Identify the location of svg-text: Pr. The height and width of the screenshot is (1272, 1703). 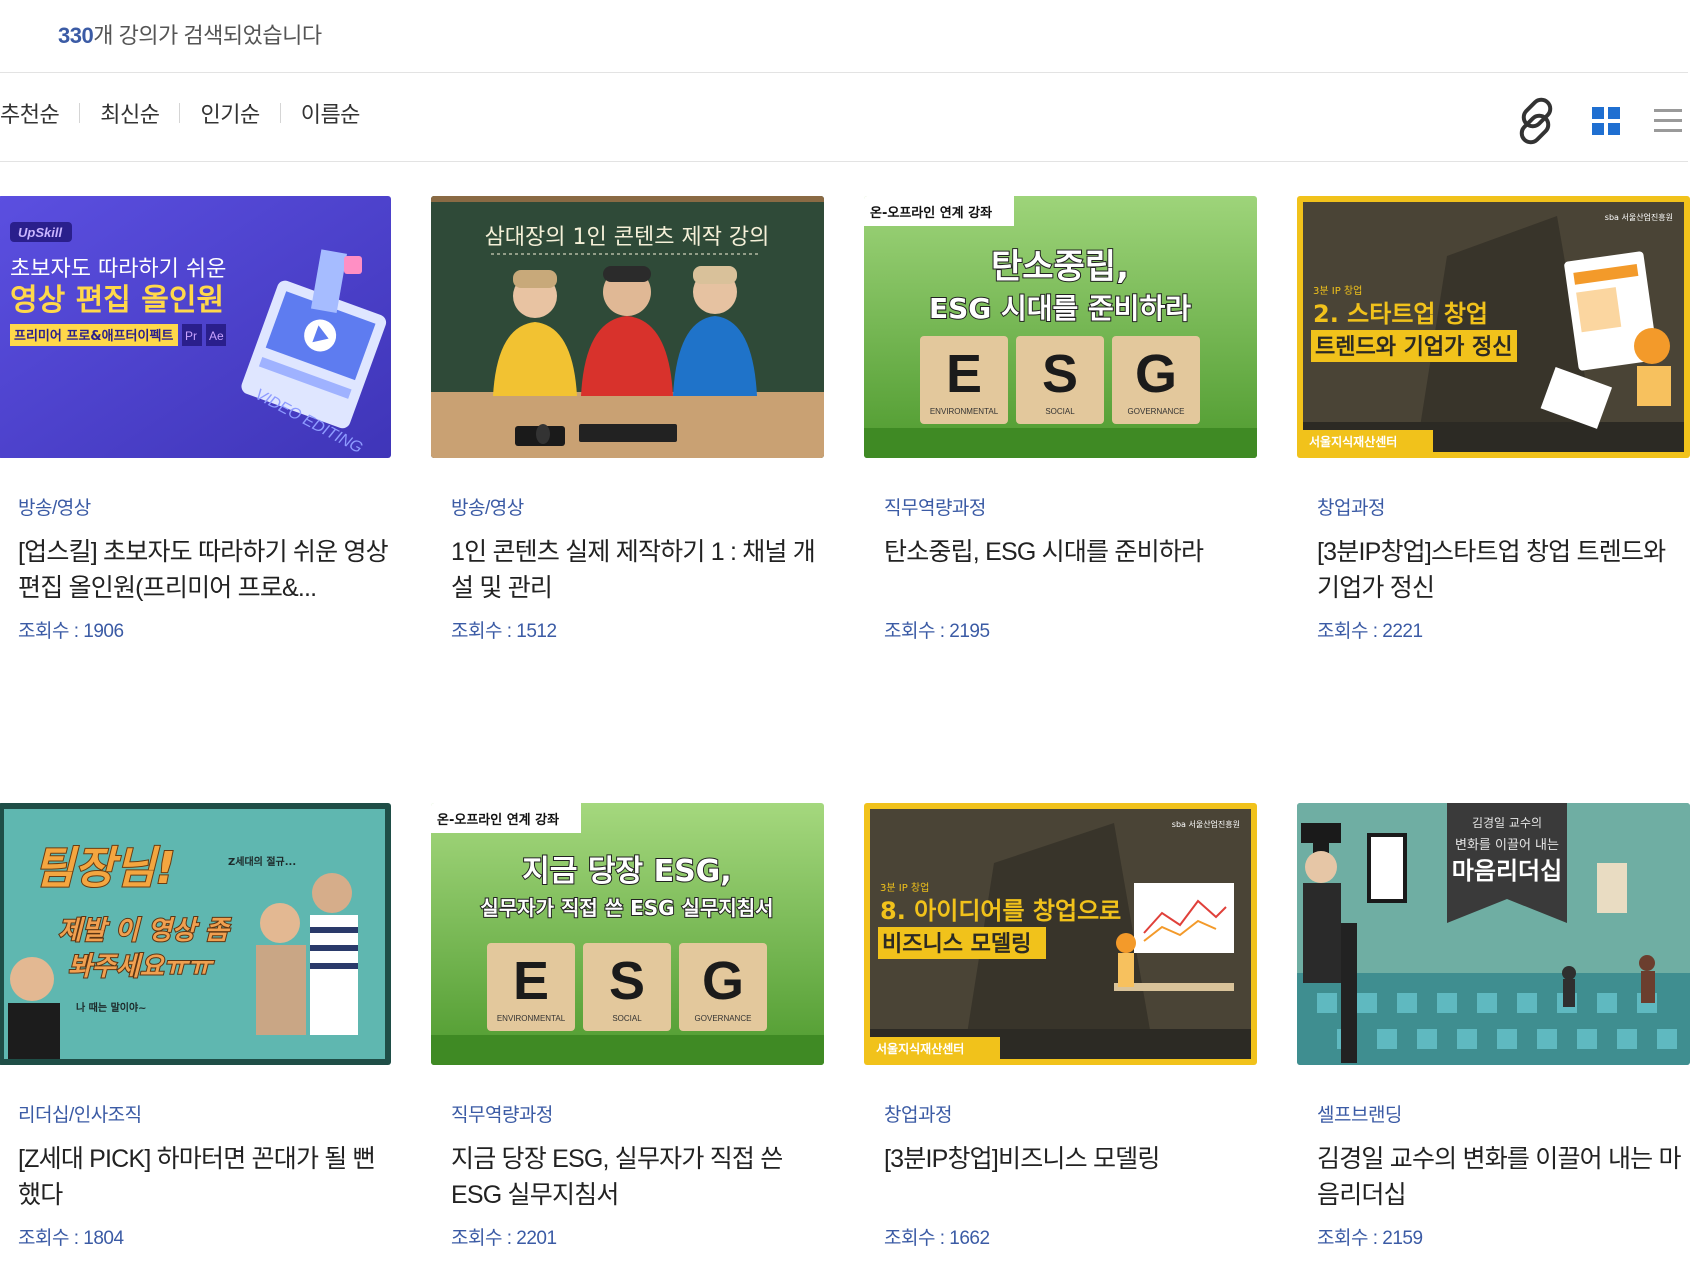
(191, 336).